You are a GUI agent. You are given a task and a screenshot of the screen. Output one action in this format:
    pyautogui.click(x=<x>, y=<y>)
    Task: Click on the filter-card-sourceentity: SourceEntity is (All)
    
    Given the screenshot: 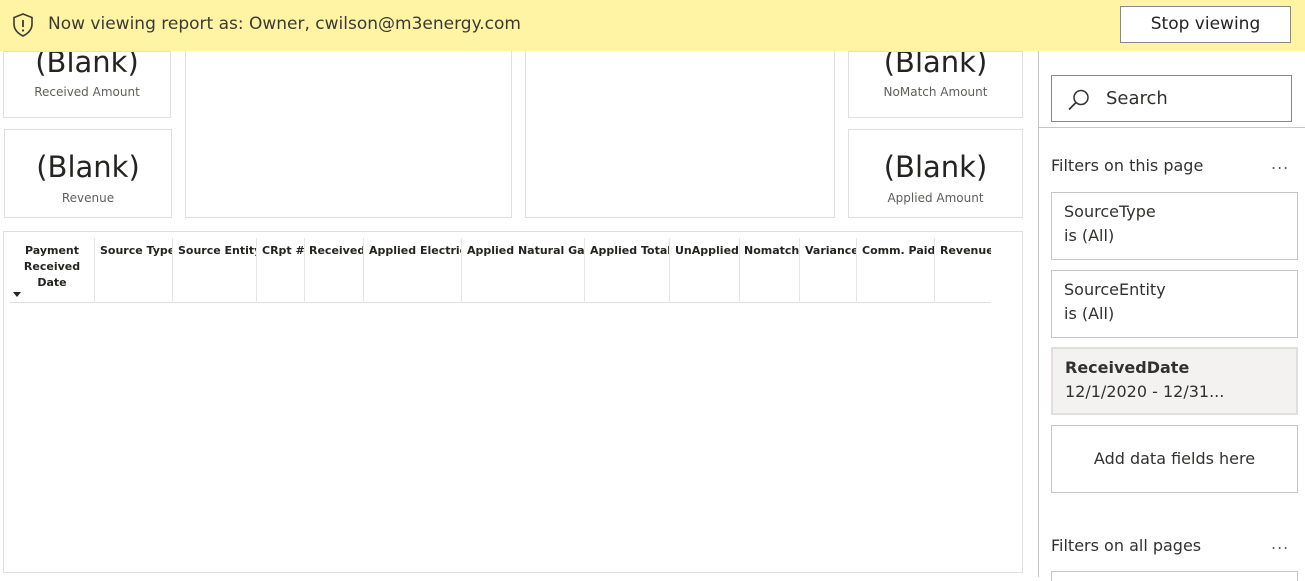 What is the action you would take?
    pyautogui.click(x=1174, y=304)
    